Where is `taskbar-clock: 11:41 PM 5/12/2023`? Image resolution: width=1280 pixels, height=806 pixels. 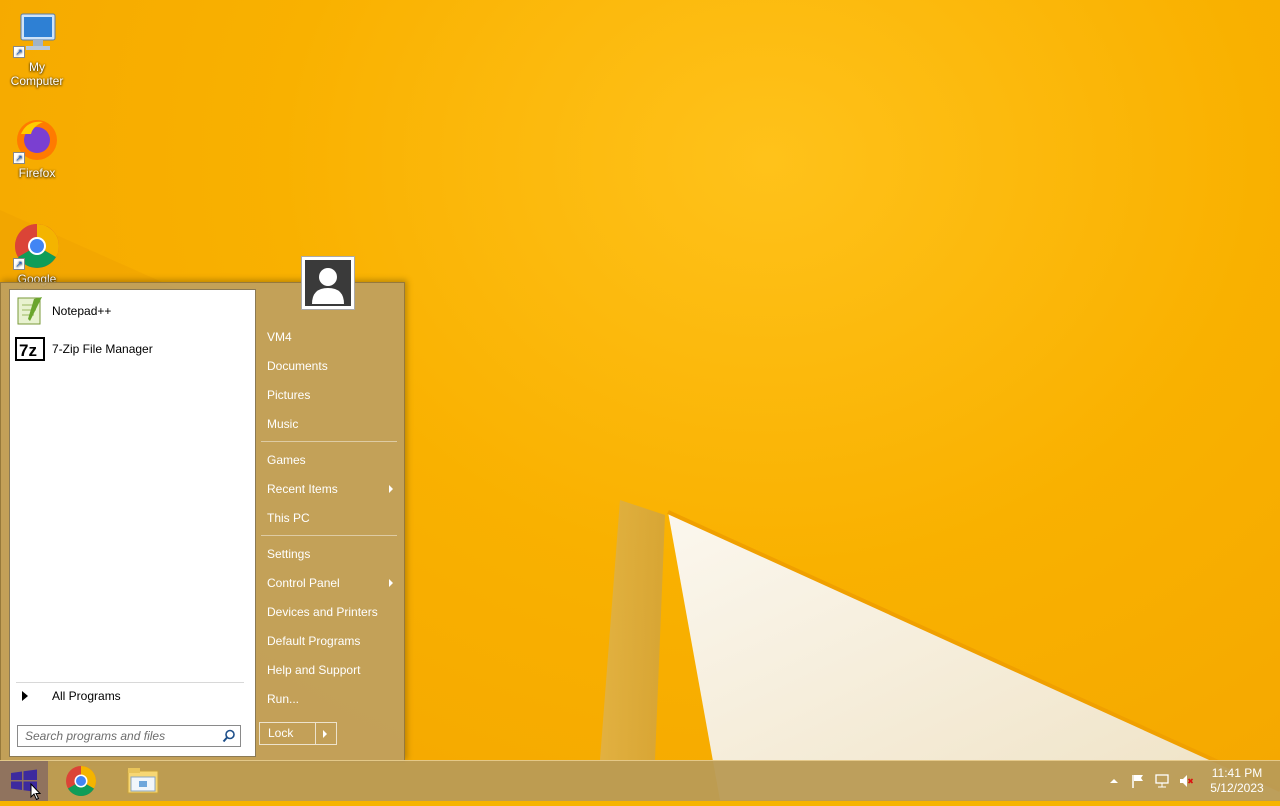
taskbar-clock: 11:41 PM 5/12/2023 is located at coordinates (1237, 781).